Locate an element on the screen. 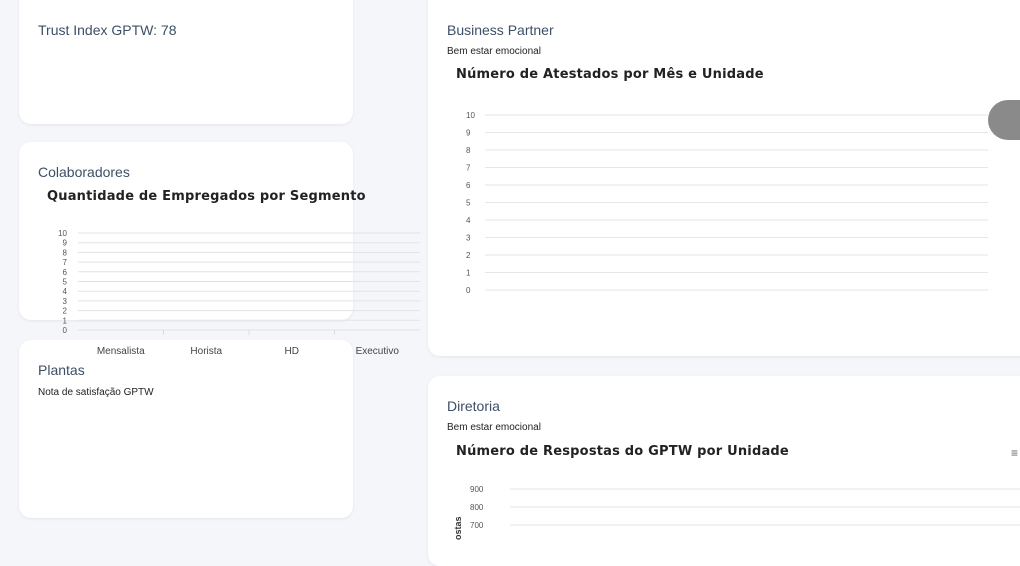 The width and height of the screenshot is (1020, 566). y-tick-label: 900 is located at coordinates (477, 489).